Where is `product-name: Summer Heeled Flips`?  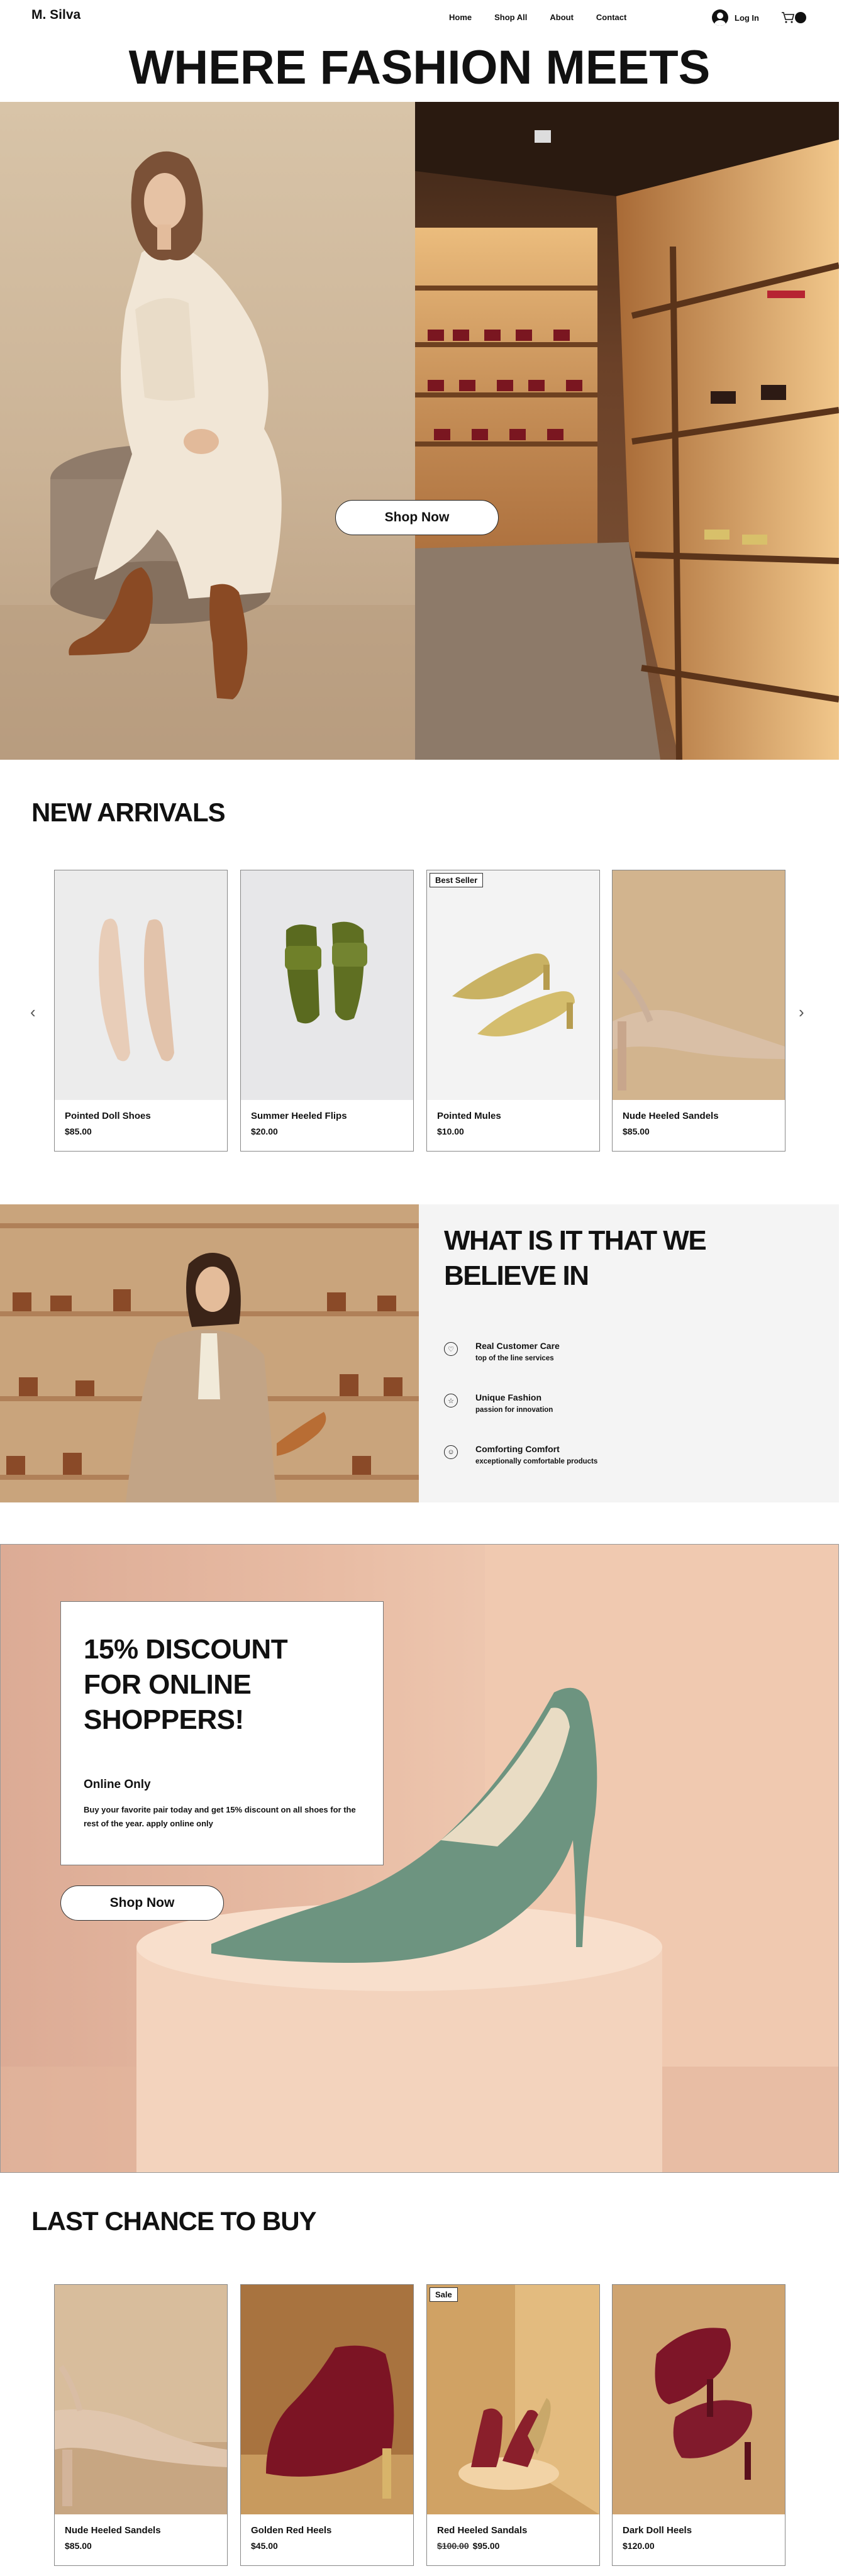 product-name: Summer Heeled Flips is located at coordinates (299, 1116).